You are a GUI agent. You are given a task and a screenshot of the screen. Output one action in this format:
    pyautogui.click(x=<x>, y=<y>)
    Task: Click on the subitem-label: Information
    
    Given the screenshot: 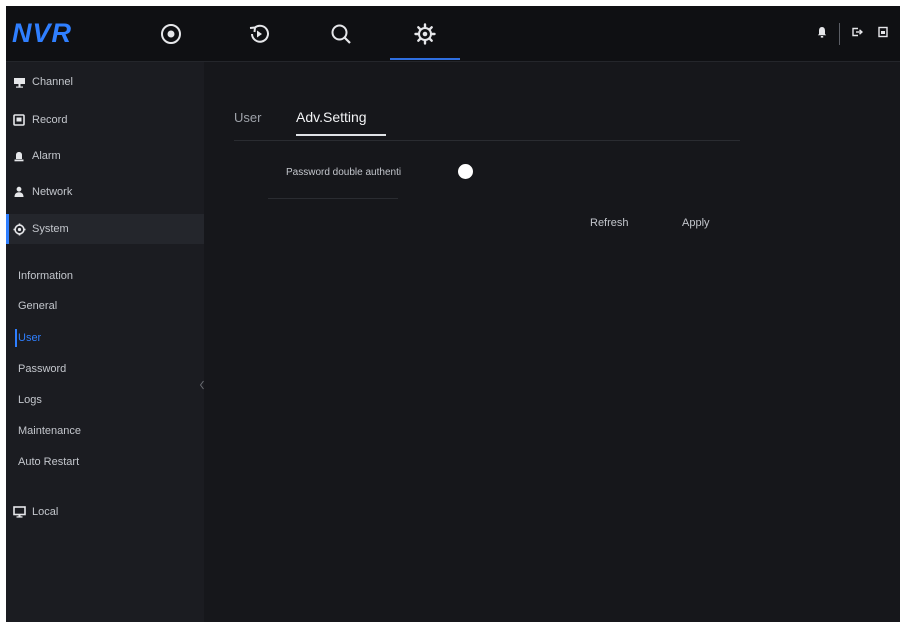 What is the action you would take?
    pyautogui.click(x=46, y=276)
    